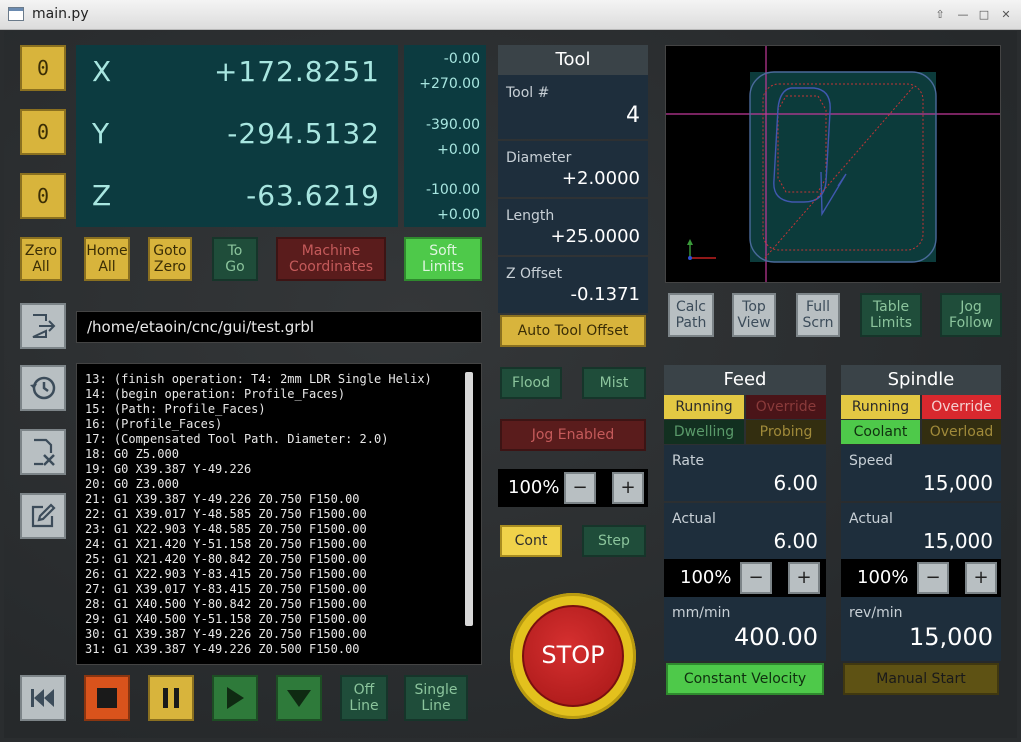  What do you see at coordinates (688, 461) in the screenshot?
I see `feed-rate-label: Rate` at bounding box center [688, 461].